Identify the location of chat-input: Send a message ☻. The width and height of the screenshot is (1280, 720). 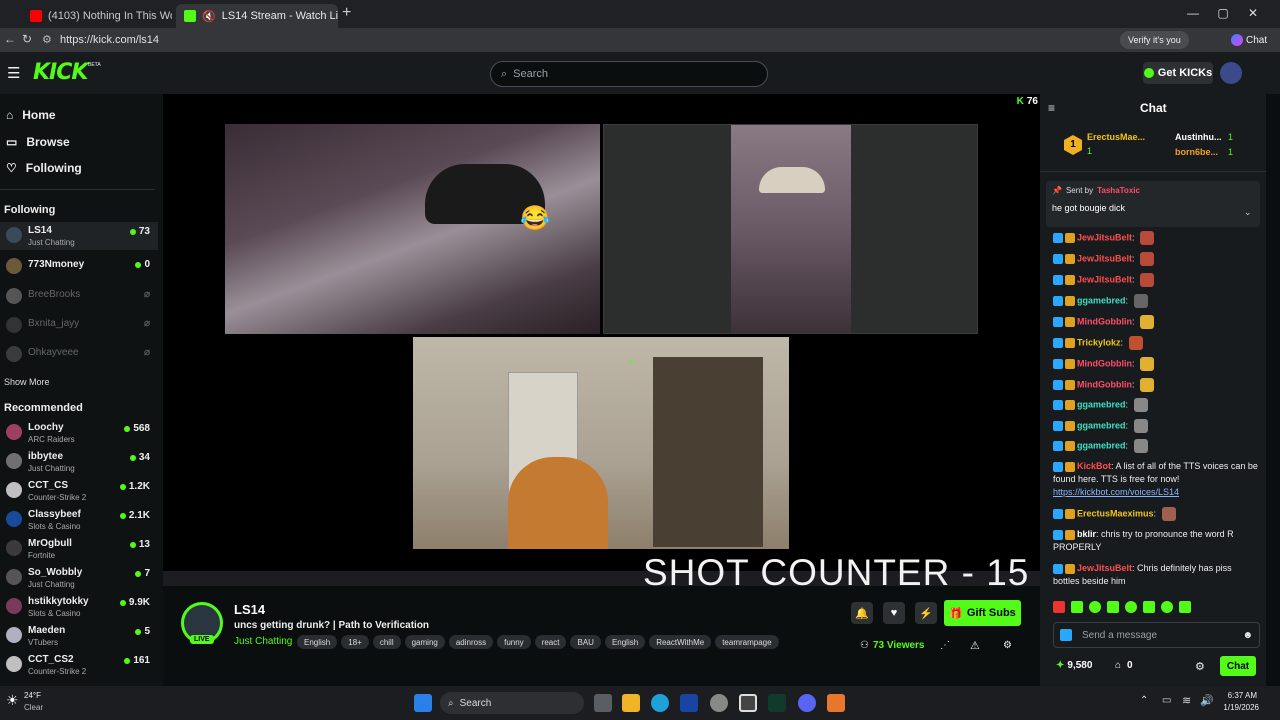
(1156, 635).